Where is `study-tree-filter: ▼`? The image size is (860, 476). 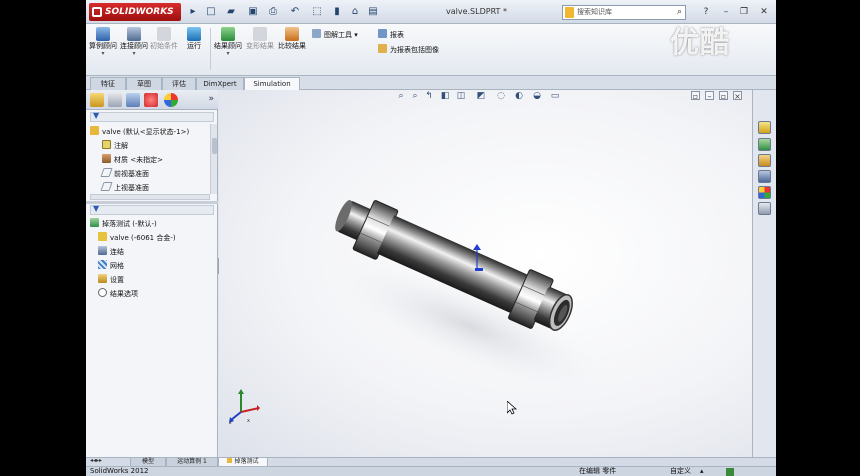 study-tree-filter: ▼ is located at coordinates (152, 209).